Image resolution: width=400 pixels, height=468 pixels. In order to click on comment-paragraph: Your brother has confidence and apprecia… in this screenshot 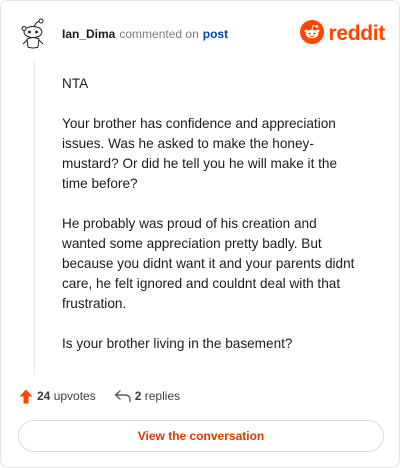, I will do `click(200, 153)`.